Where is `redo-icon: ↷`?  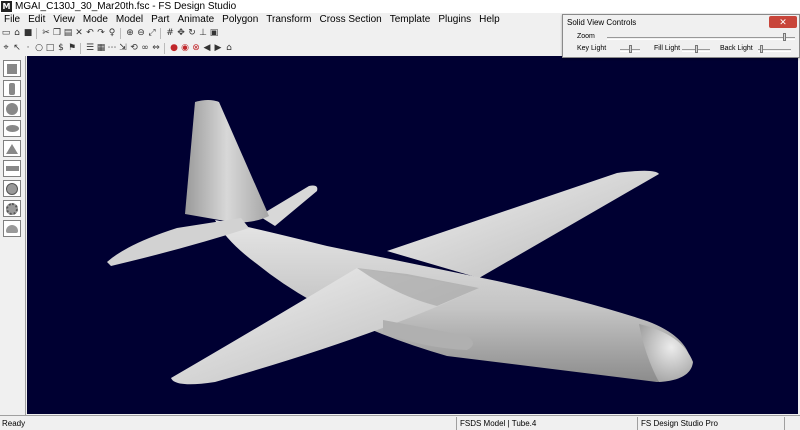
redo-icon: ↷ is located at coordinates (101, 33).